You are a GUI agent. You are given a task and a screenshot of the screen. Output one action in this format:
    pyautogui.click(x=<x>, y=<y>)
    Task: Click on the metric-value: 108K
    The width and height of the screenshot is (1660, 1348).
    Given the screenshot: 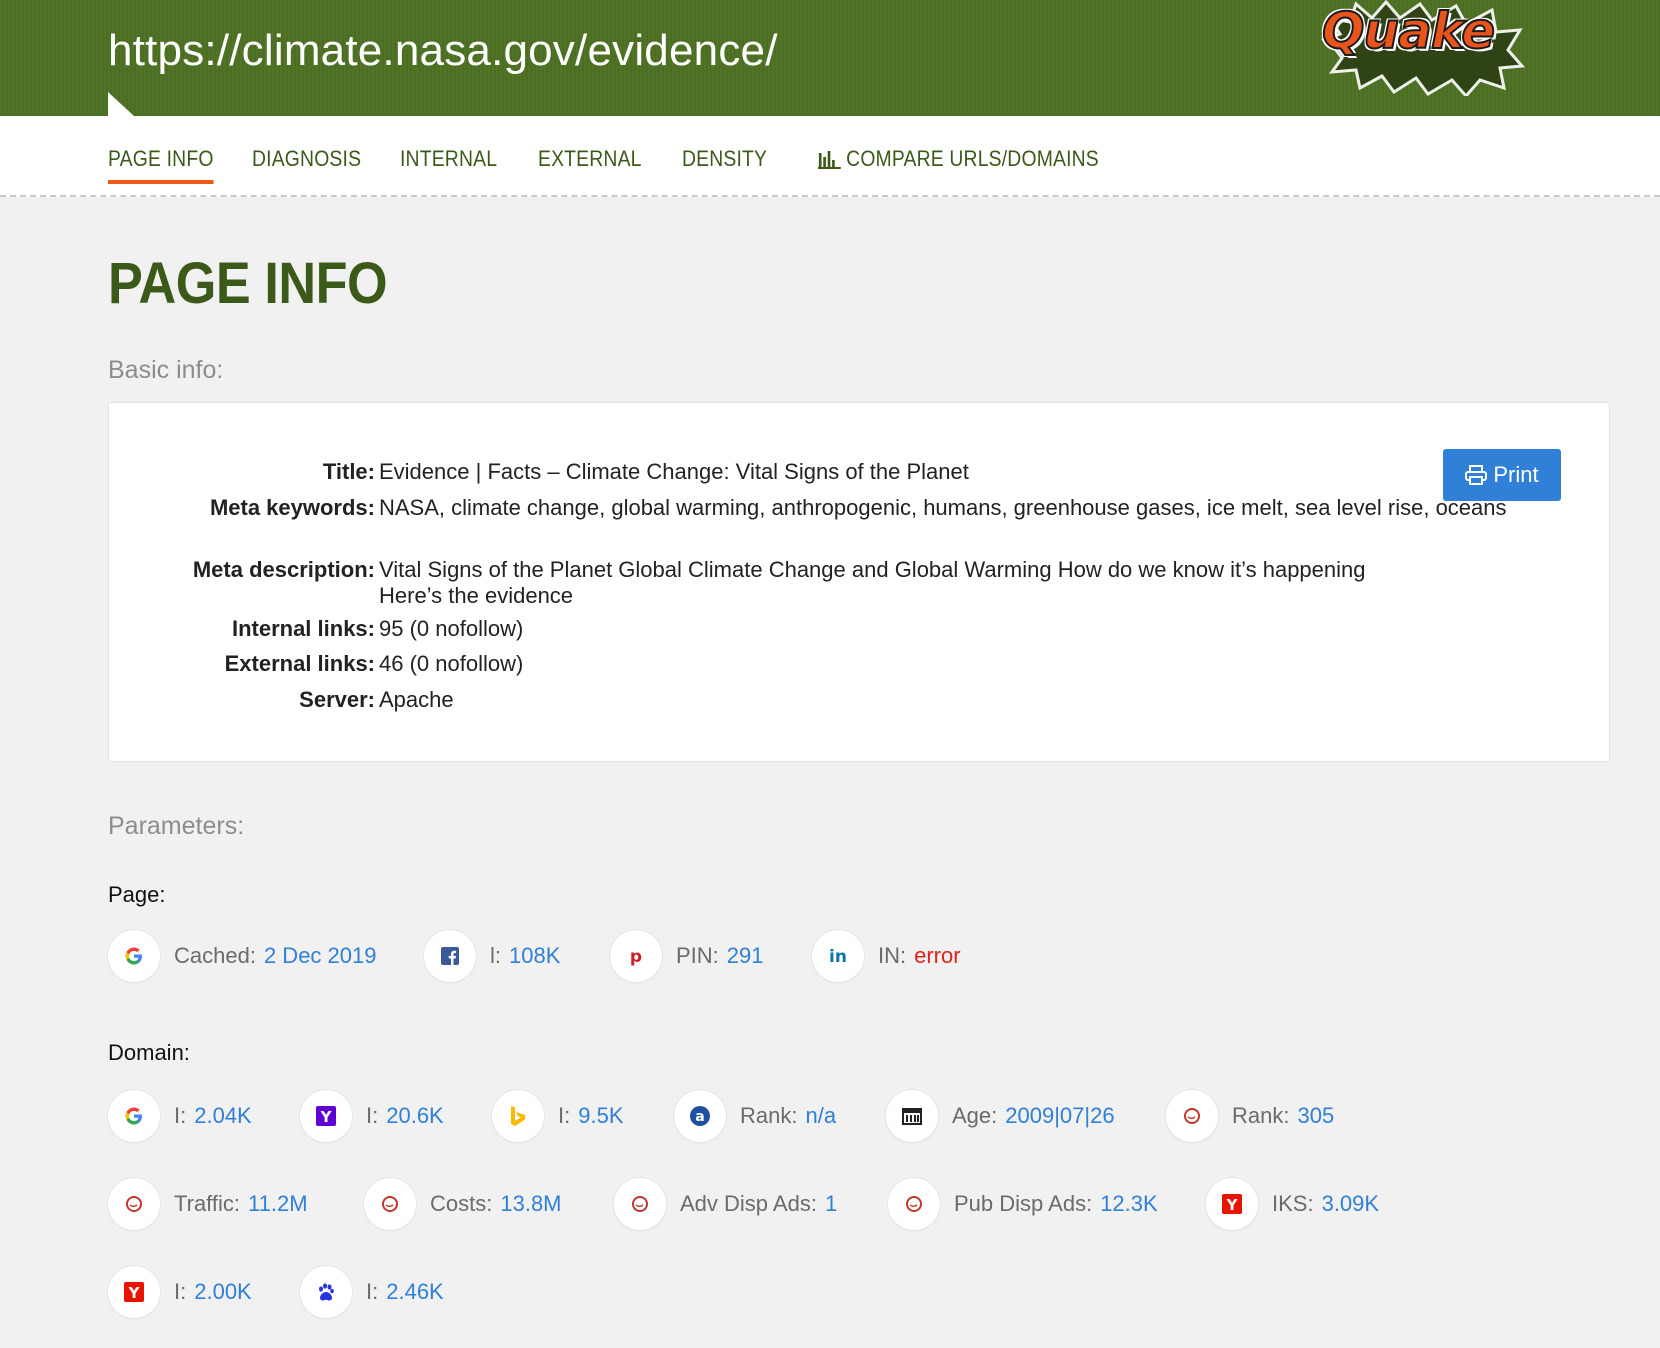 What is the action you would take?
    pyautogui.click(x=534, y=956)
    